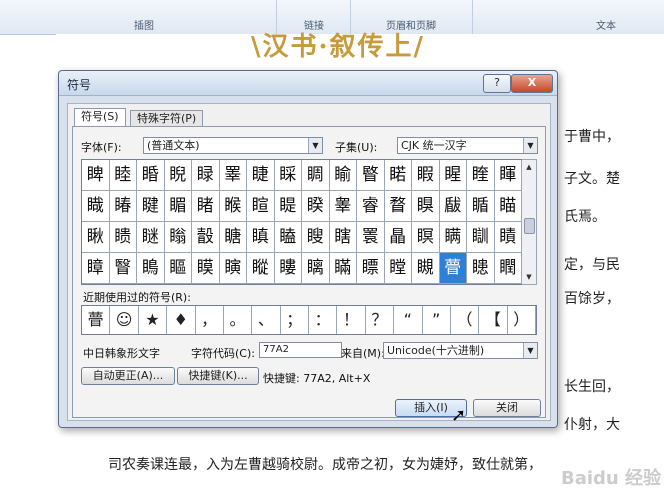 This screenshot has height=490, width=664. What do you see at coordinates (426, 206) in the screenshot?
I see `symbol-cell: 瞁` at bounding box center [426, 206].